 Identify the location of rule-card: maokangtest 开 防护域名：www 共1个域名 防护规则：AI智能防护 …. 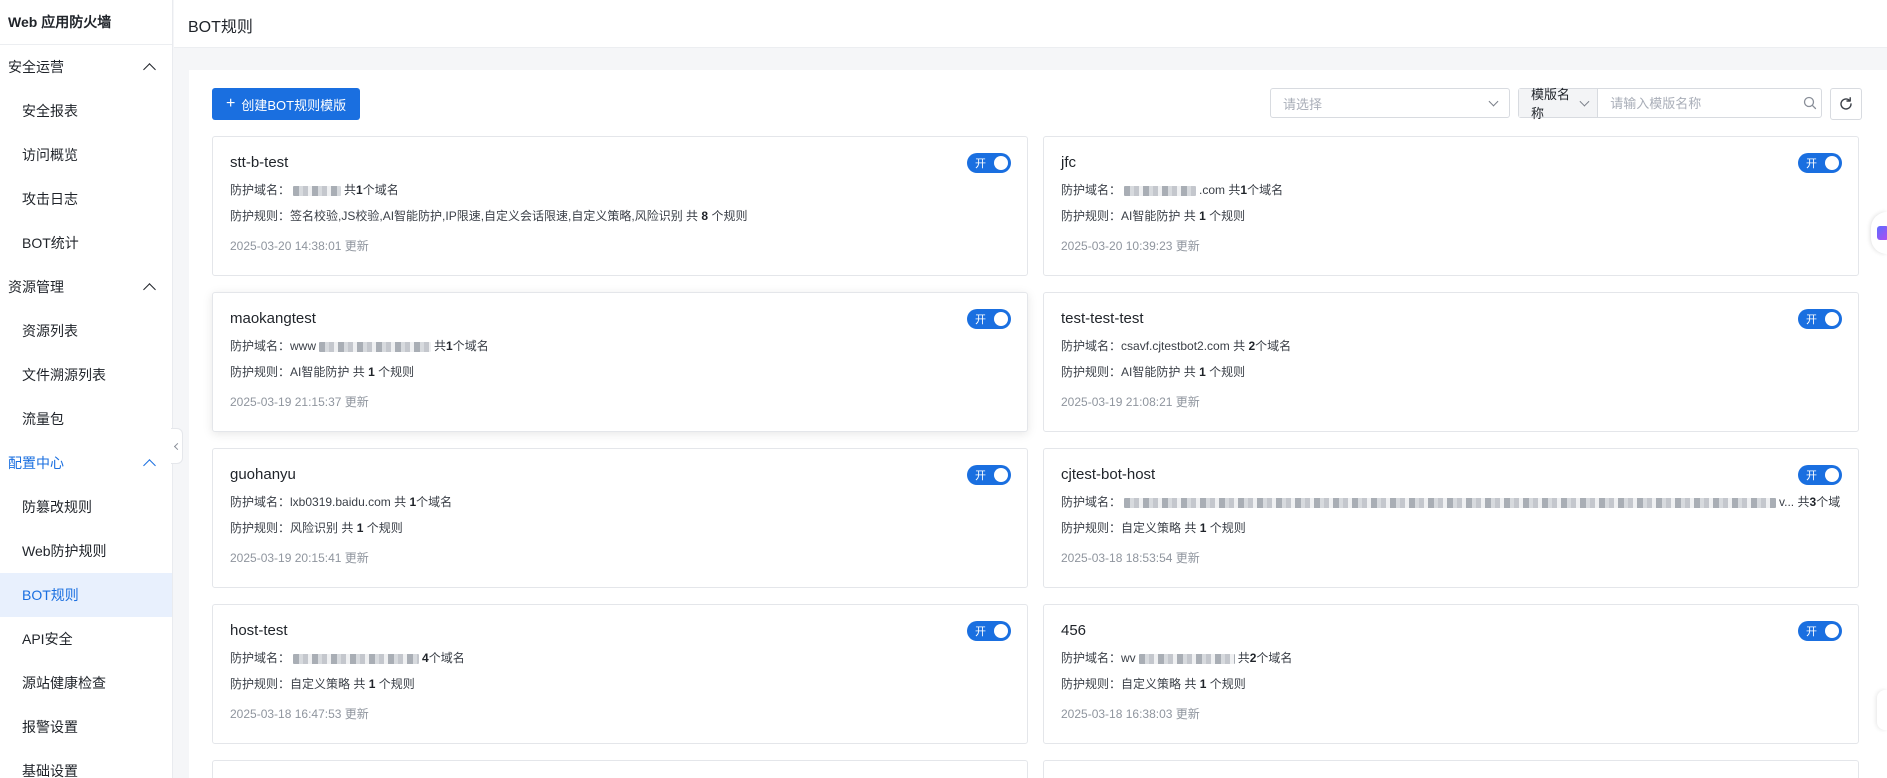
(620, 362).